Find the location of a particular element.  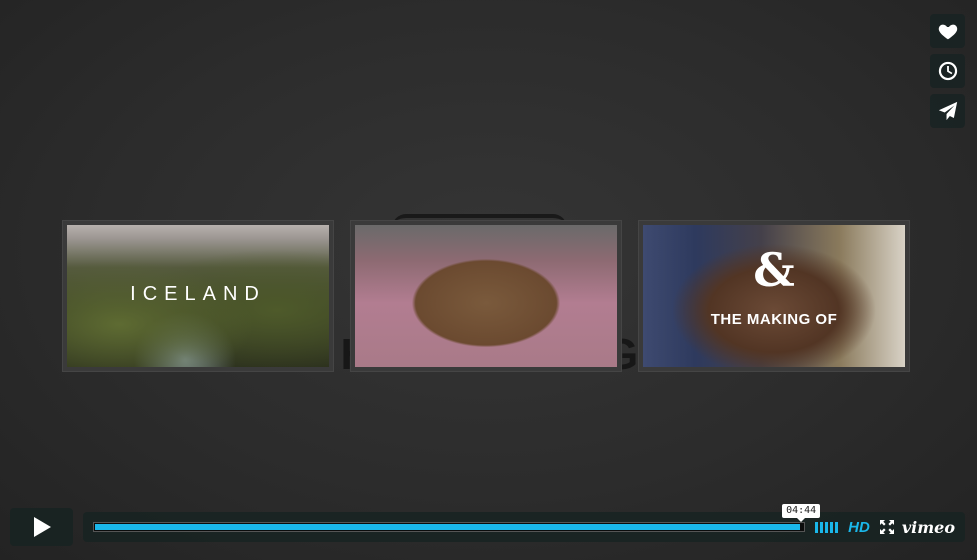

thumbnail-image is located at coordinates (486, 296).